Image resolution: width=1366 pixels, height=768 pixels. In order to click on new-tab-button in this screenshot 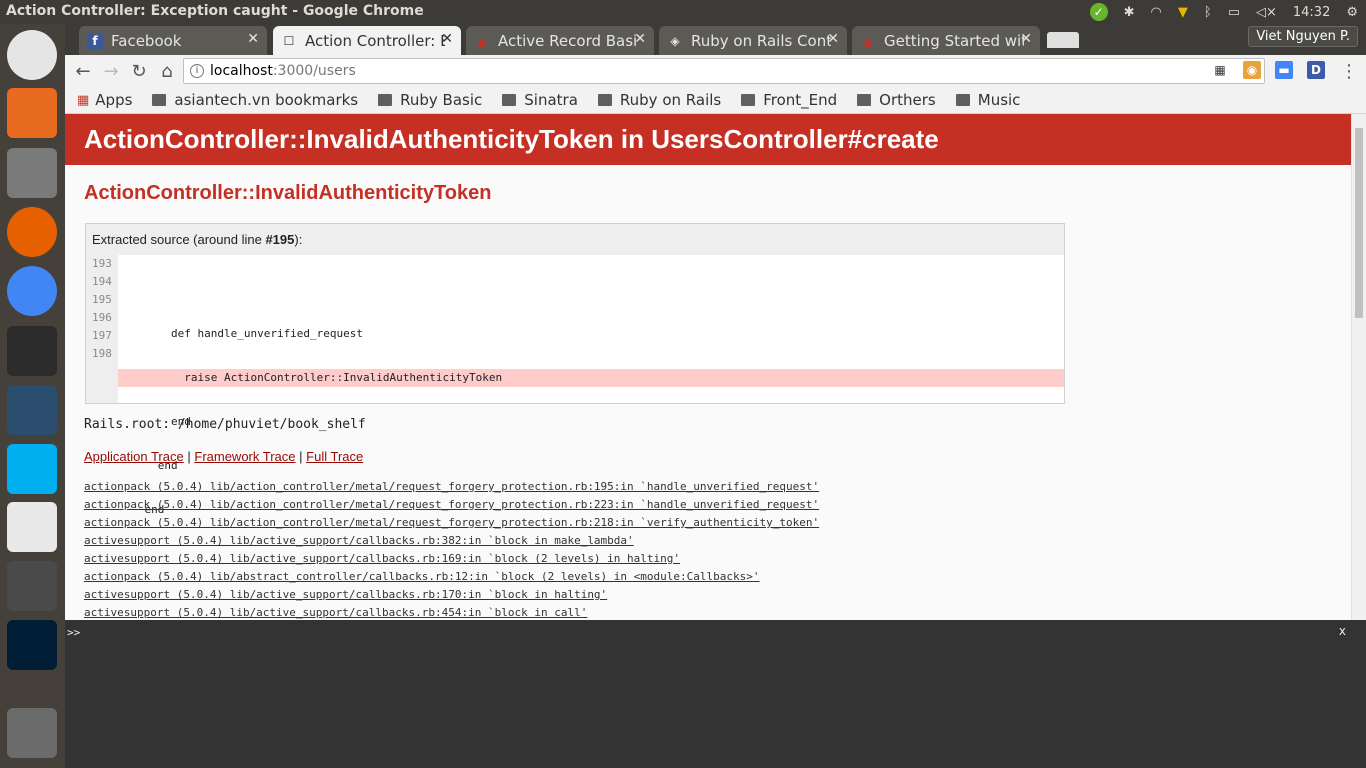, I will do `click(1063, 40)`.